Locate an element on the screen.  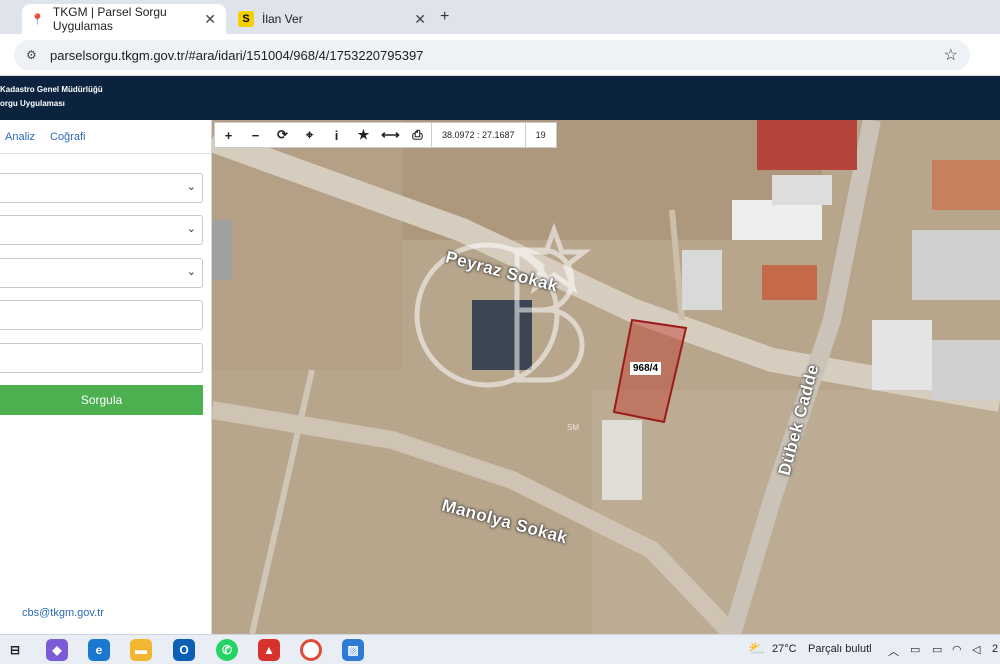
volume-icon: ◁ is located at coordinates (976, 649).